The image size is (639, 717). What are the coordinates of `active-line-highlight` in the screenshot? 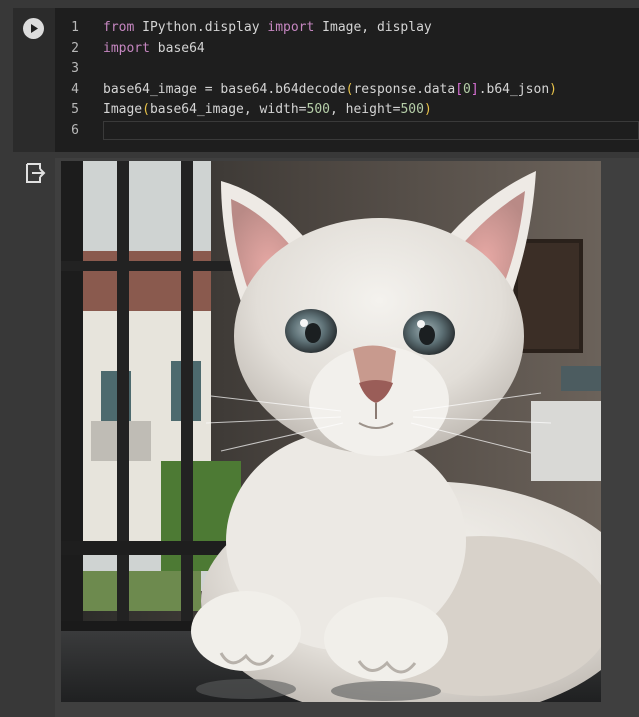 It's located at (371, 130).